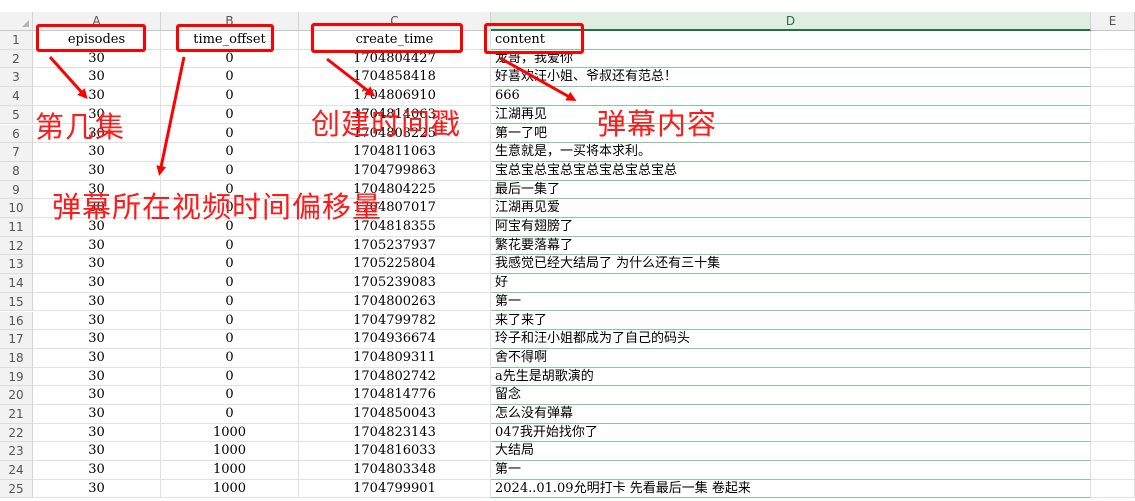 Image resolution: width=1135 pixels, height=501 pixels. What do you see at coordinates (16, 21) in the screenshot?
I see `select-all-corner` at bounding box center [16, 21].